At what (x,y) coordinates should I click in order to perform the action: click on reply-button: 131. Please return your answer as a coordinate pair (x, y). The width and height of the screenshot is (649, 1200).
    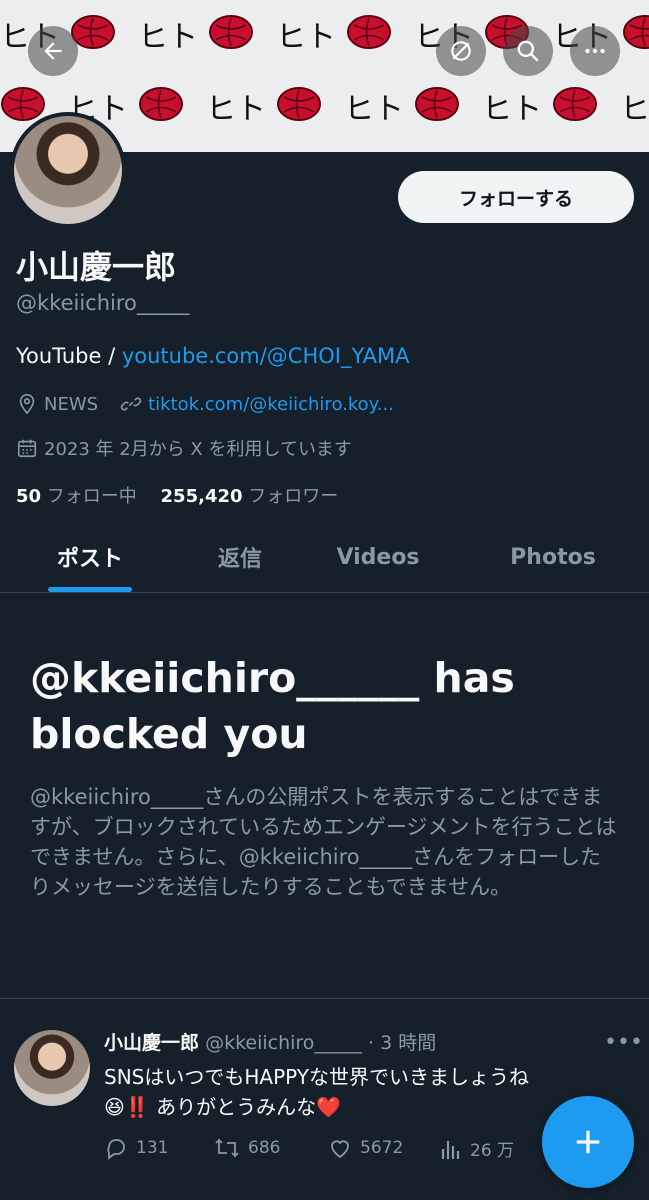
    Looking at the image, I should click on (136, 1148).